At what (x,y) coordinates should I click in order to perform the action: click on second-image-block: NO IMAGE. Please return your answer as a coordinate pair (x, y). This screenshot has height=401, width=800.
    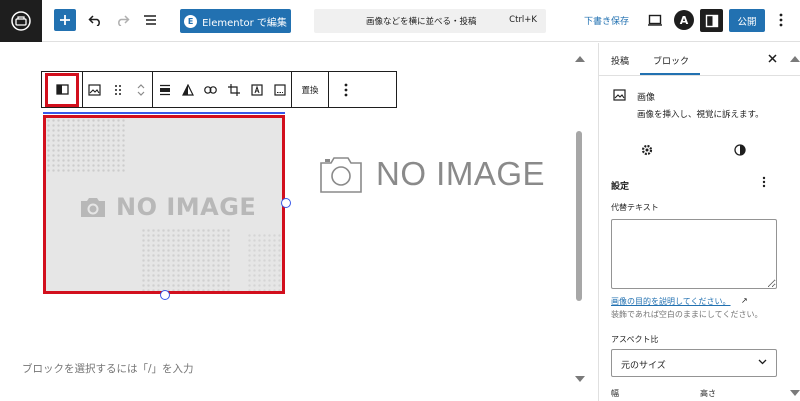
    Looking at the image, I should click on (431, 174).